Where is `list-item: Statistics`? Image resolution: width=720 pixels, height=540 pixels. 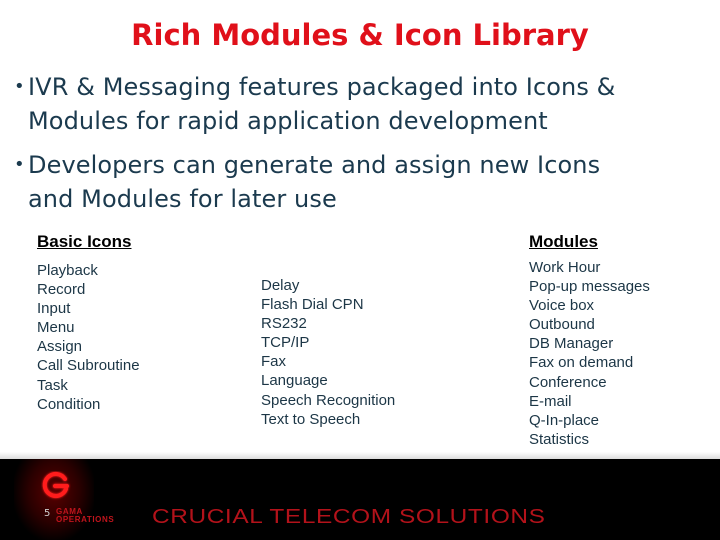 list-item: Statistics is located at coordinates (559, 439).